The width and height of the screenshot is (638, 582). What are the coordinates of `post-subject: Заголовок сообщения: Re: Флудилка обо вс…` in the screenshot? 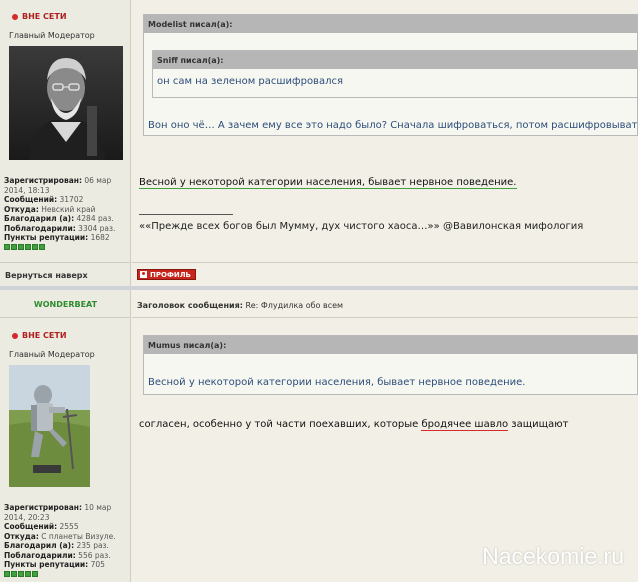 It's located at (240, 305).